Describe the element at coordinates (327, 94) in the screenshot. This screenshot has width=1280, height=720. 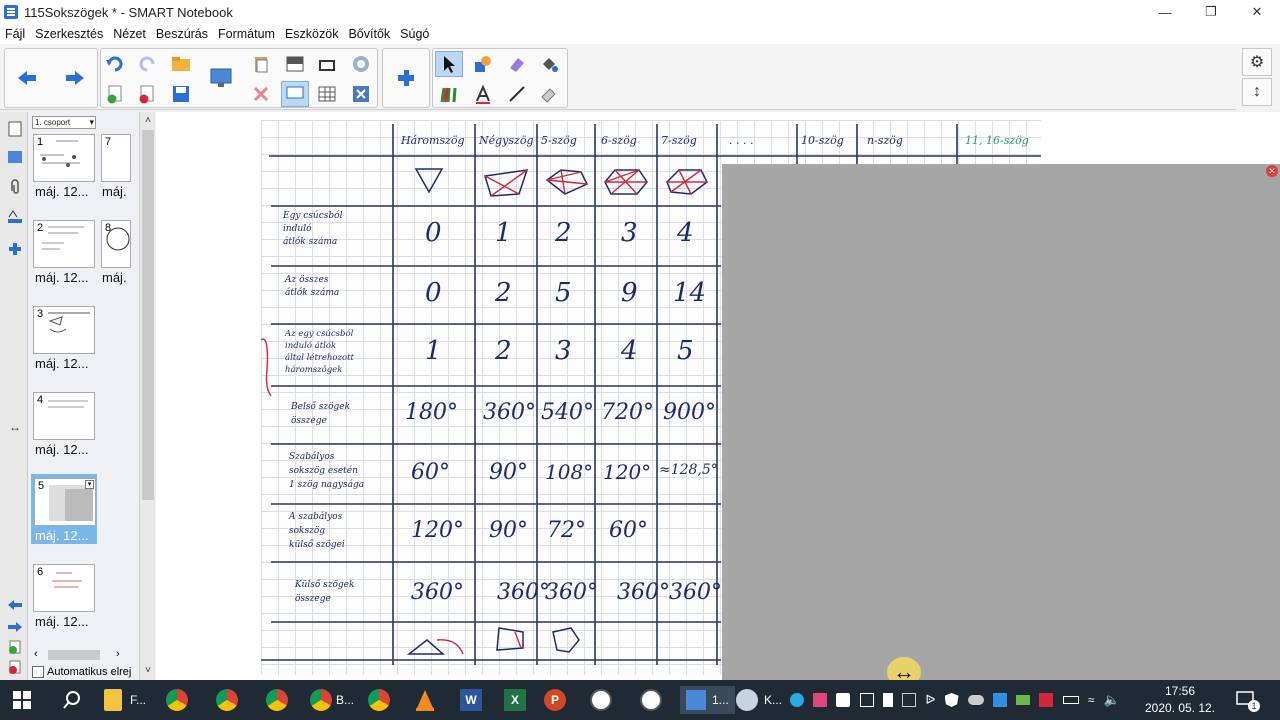
I see `table-button` at that location.